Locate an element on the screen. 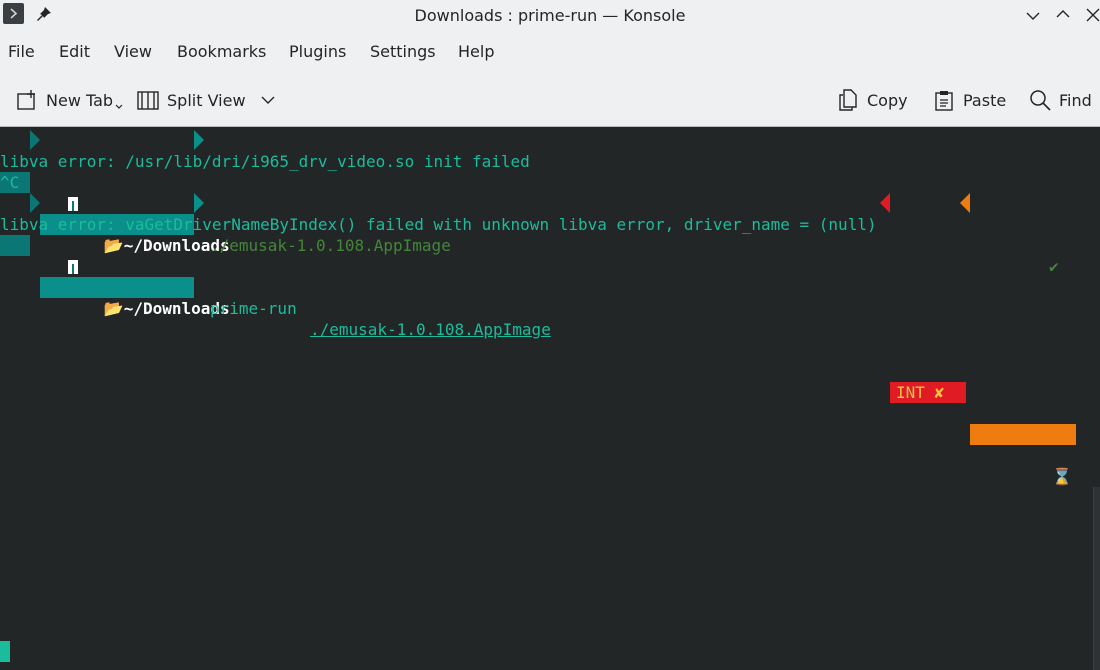 The width and height of the screenshot is (1100, 670). split-view-label: Split View is located at coordinates (206, 100).